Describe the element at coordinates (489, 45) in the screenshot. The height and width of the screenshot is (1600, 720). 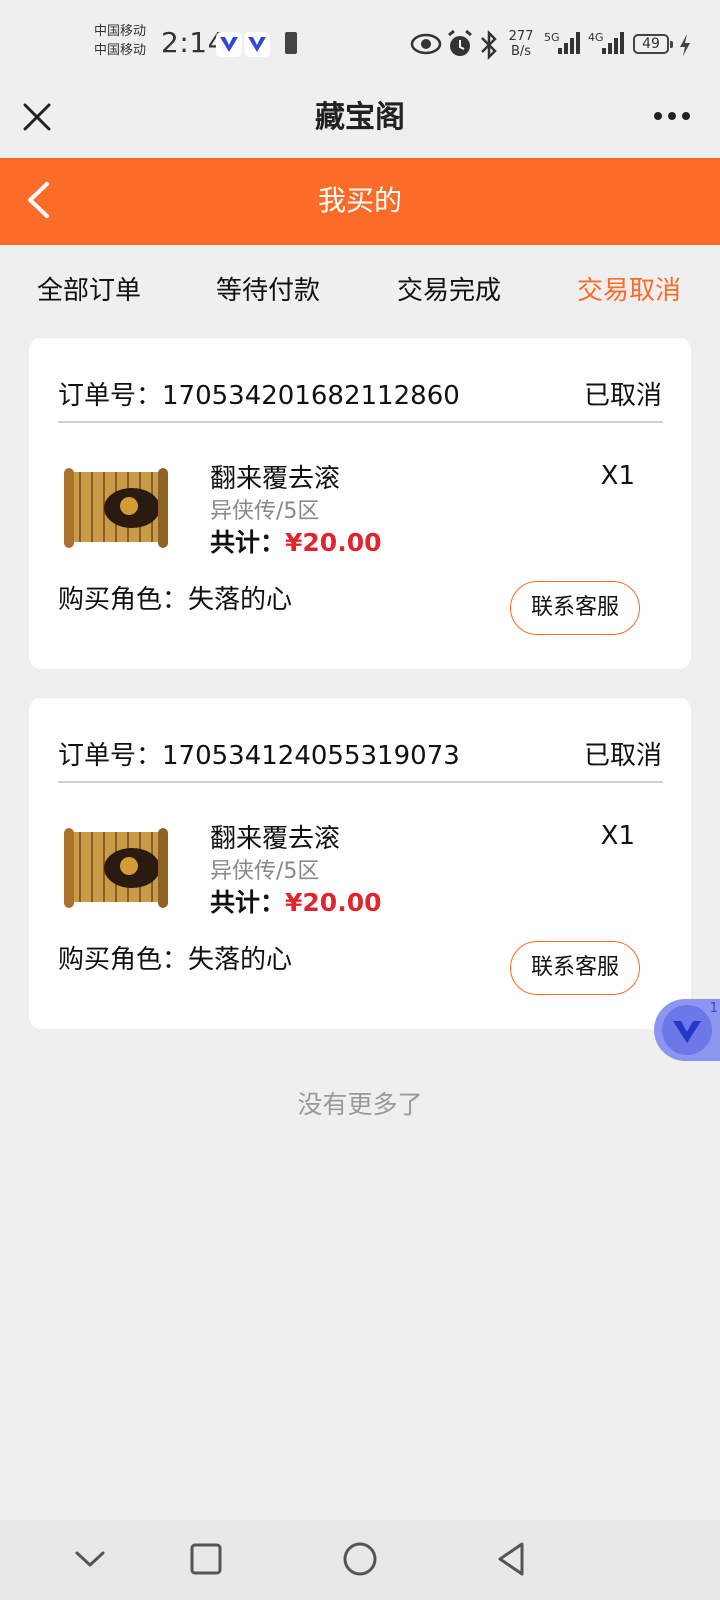
I see `bluetooth-icon` at that location.